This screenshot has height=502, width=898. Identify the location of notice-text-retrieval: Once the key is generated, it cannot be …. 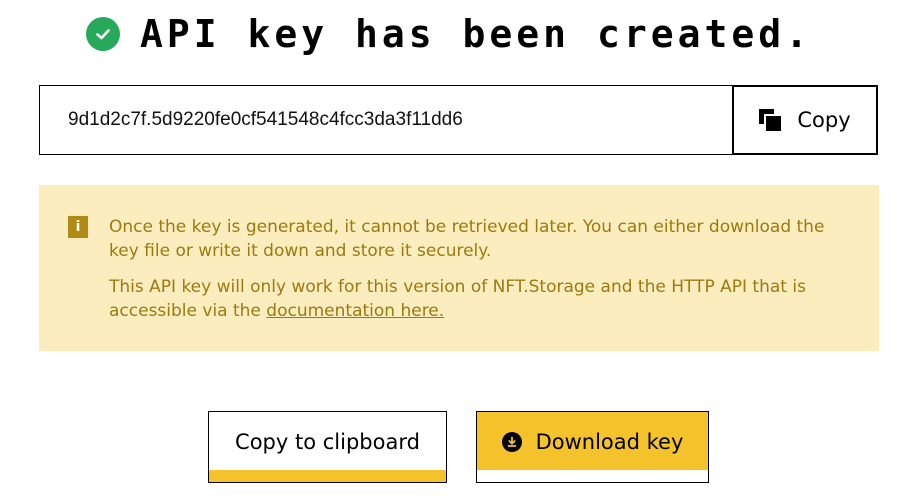
(467, 239).